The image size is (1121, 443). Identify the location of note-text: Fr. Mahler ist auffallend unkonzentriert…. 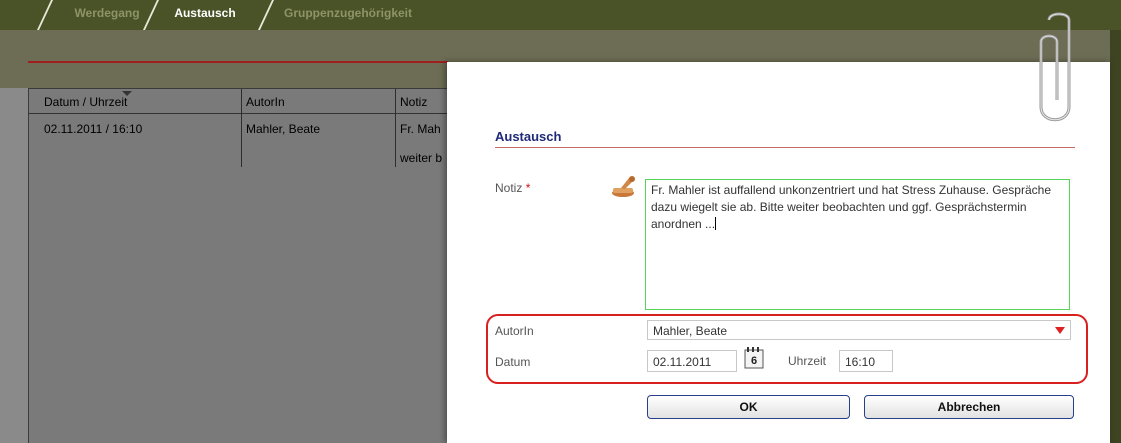
(851, 207).